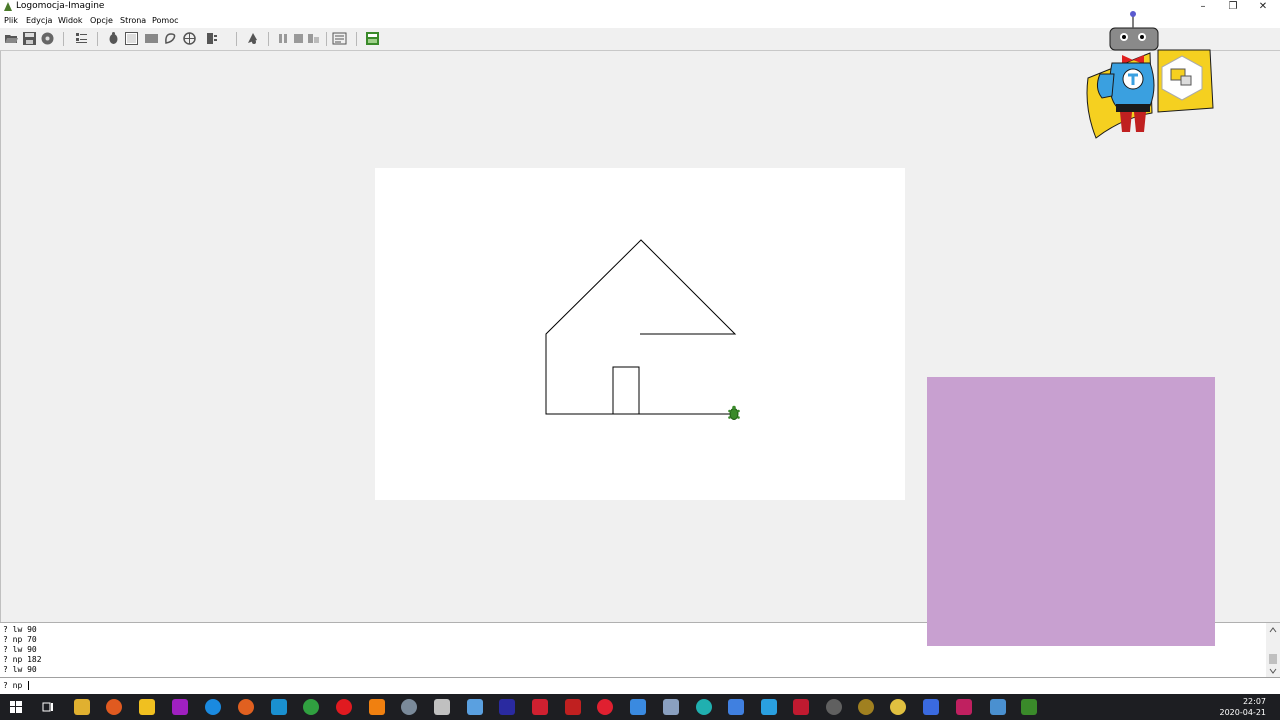 The height and width of the screenshot is (720, 1280). What do you see at coordinates (1233, 7) in the screenshot?
I see `restore-button: ❐` at bounding box center [1233, 7].